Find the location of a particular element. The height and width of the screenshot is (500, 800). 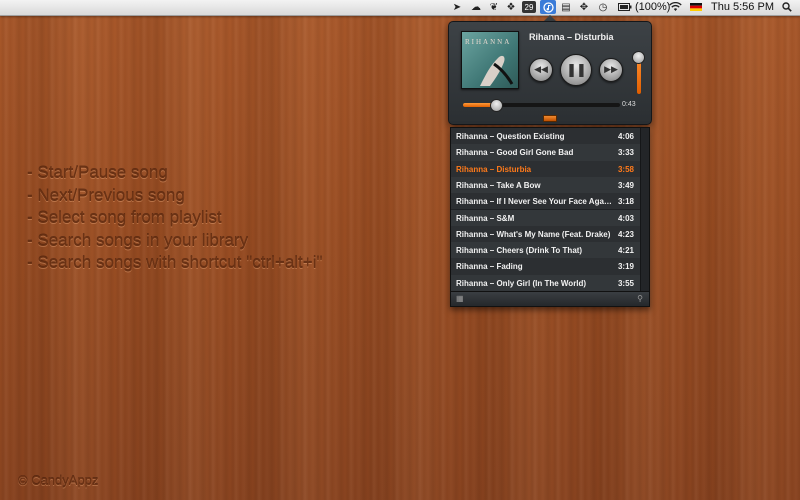

pause-icon: ❚❚ is located at coordinates (576, 70).